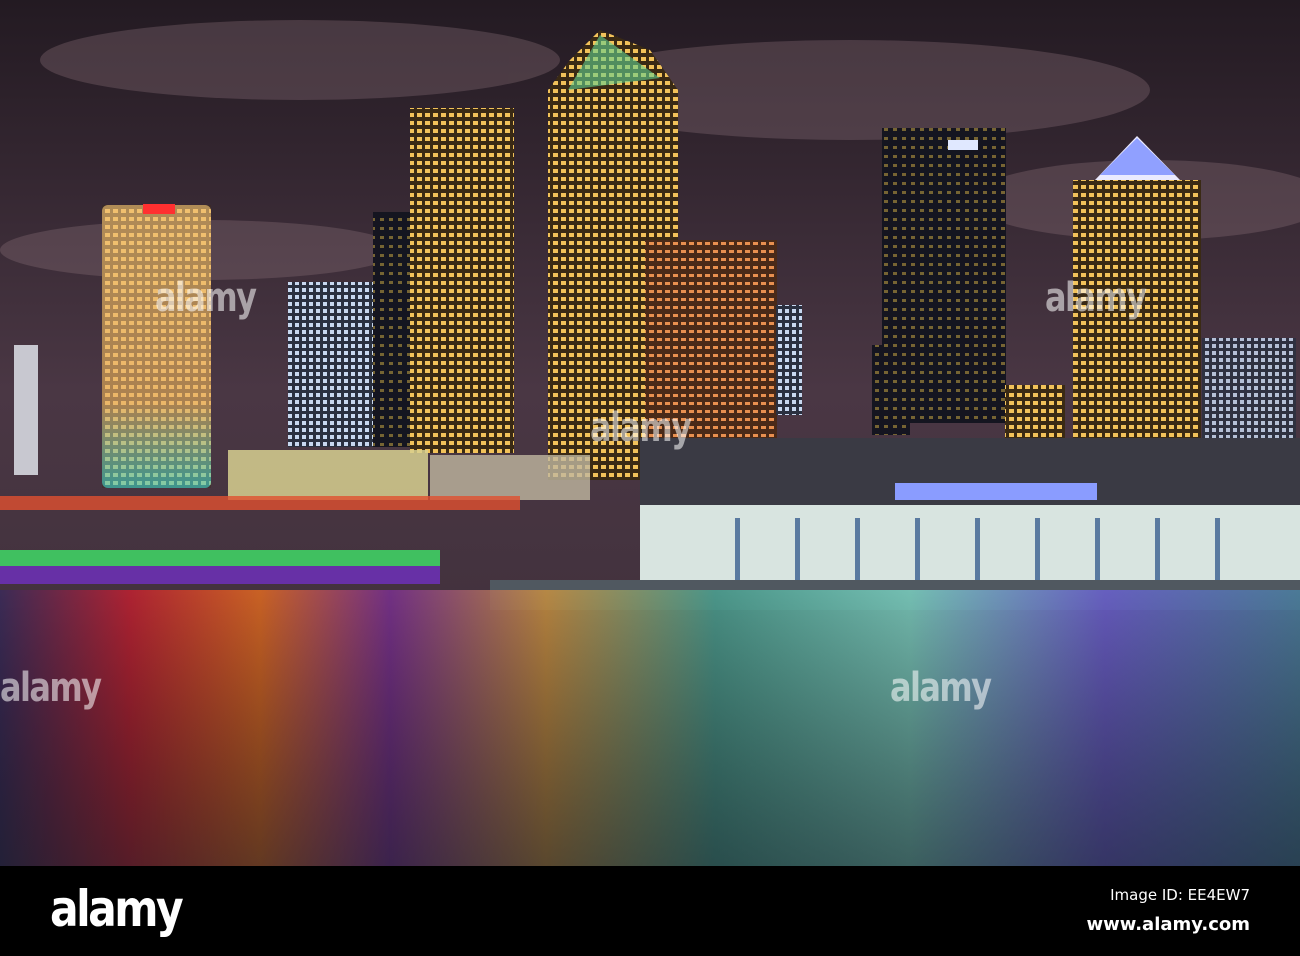 Image resolution: width=1300 pixels, height=956 pixels. I want to click on footer-bar: alamy Image ID: EE4EW7 www.alamy.com, so click(650, 911).